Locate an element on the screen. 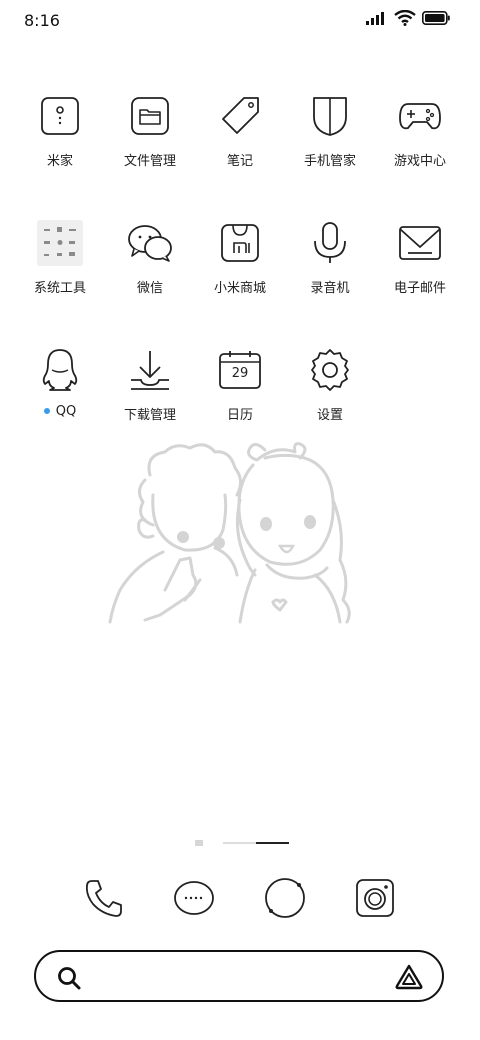 This screenshot has height=1040, width=480. app-label: 微信 is located at coordinates (149, 288).